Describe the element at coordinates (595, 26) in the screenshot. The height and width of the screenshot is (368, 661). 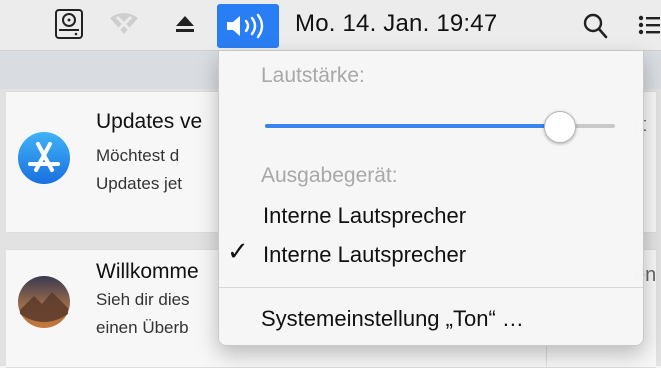
I see `search-icon` at that location.